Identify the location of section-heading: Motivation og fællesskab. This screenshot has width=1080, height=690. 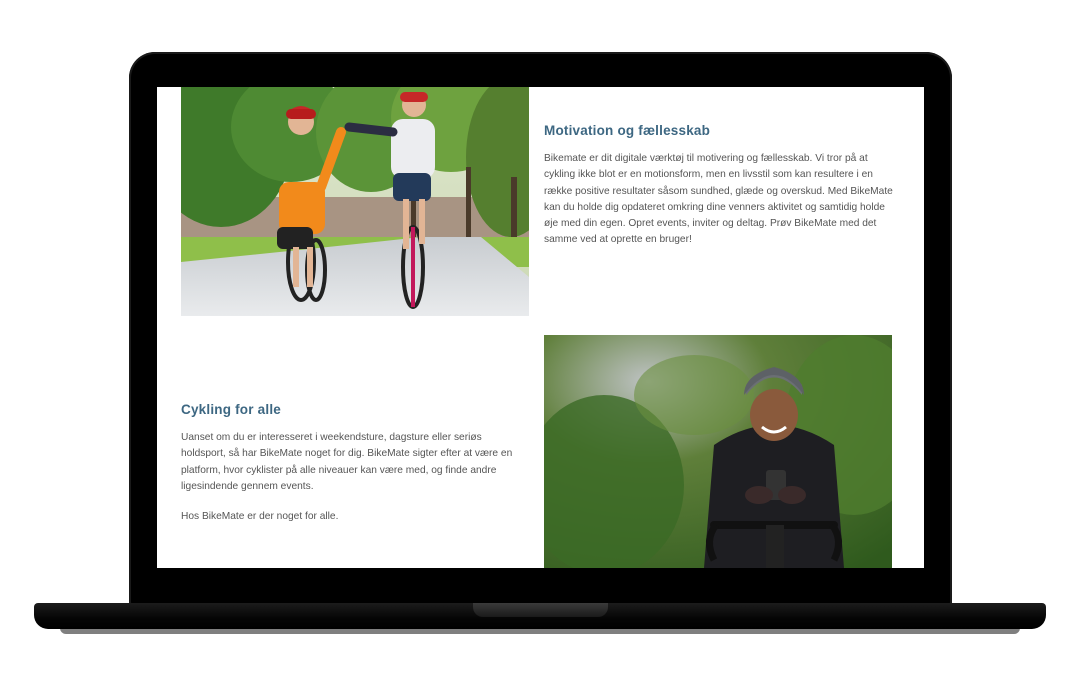
(627, 130).